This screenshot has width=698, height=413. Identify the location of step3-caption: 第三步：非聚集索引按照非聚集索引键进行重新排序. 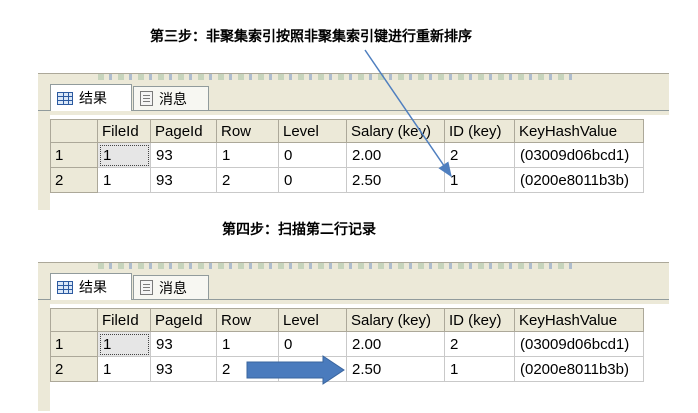
(311, 37).